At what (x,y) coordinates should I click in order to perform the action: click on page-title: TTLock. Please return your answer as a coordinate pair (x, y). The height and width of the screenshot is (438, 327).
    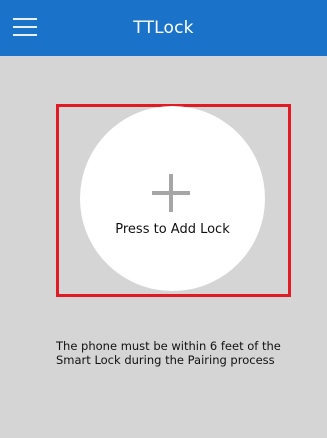
    Looking at the image, I should click on (163, 28).